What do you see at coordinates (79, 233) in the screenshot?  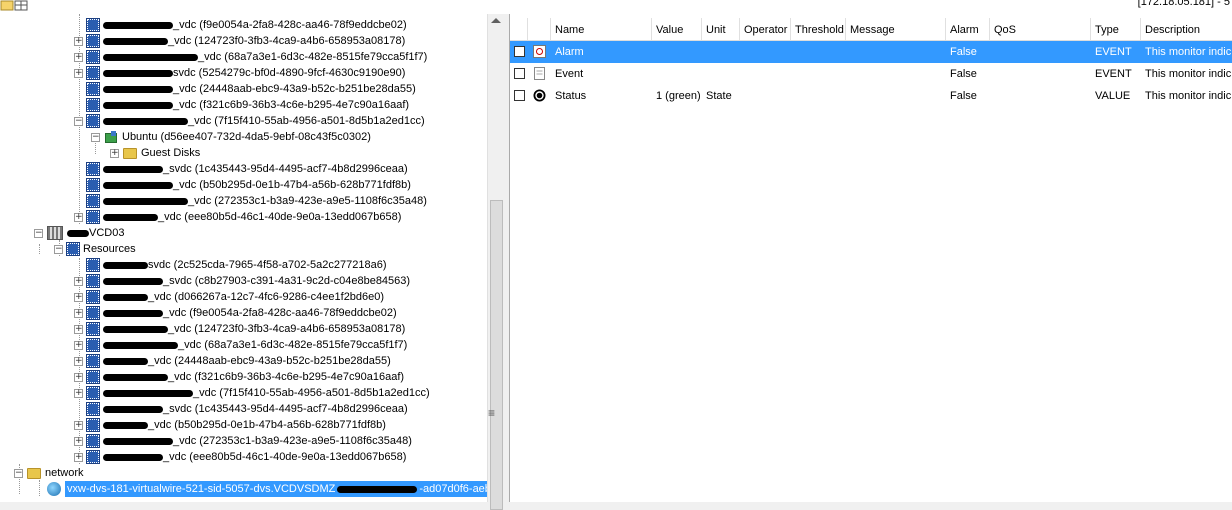 I see `tree-item-datacenter-vcd03: − VCD03` at bounding box center [79, 233].